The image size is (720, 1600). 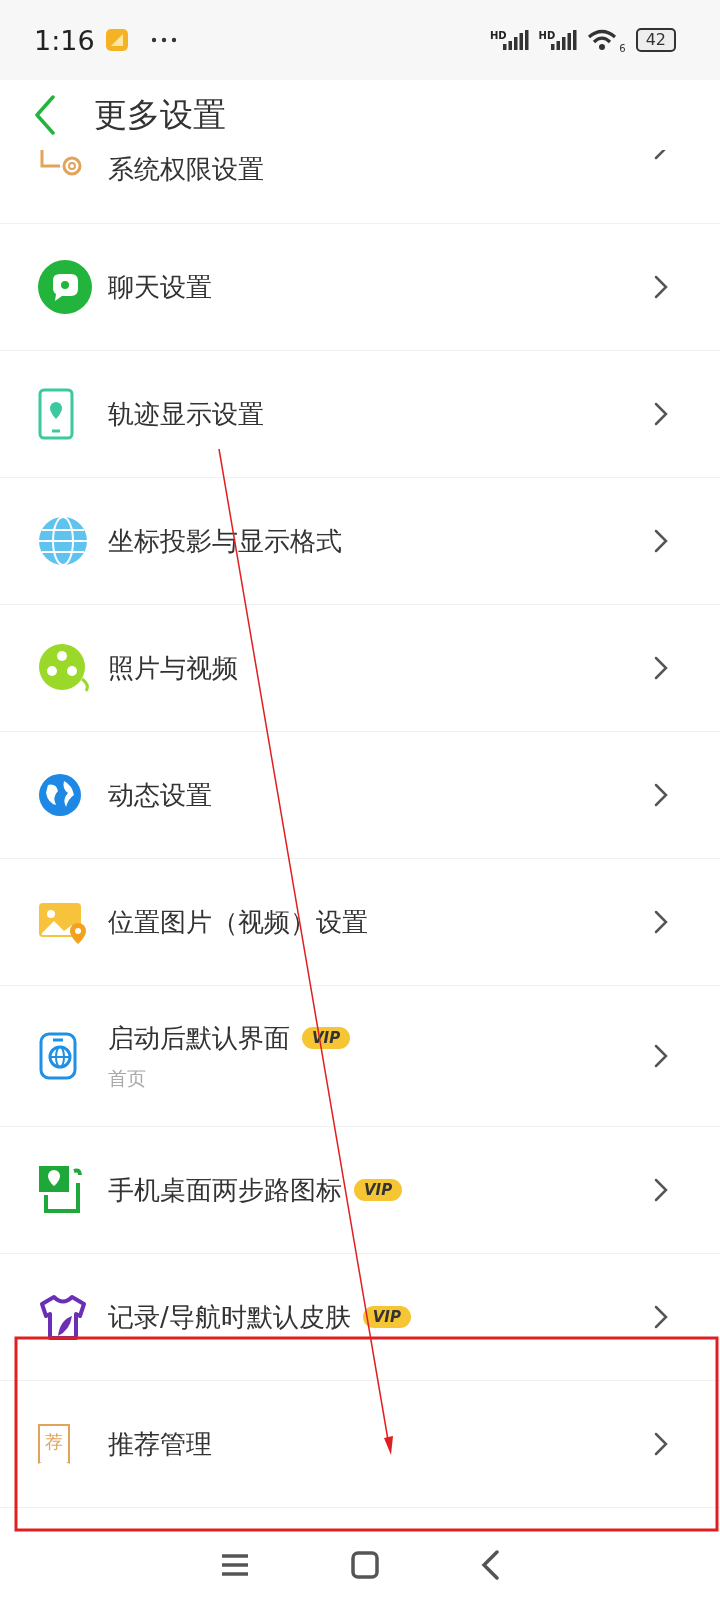 I want to click on more-icon, so click(x=163, y=40).